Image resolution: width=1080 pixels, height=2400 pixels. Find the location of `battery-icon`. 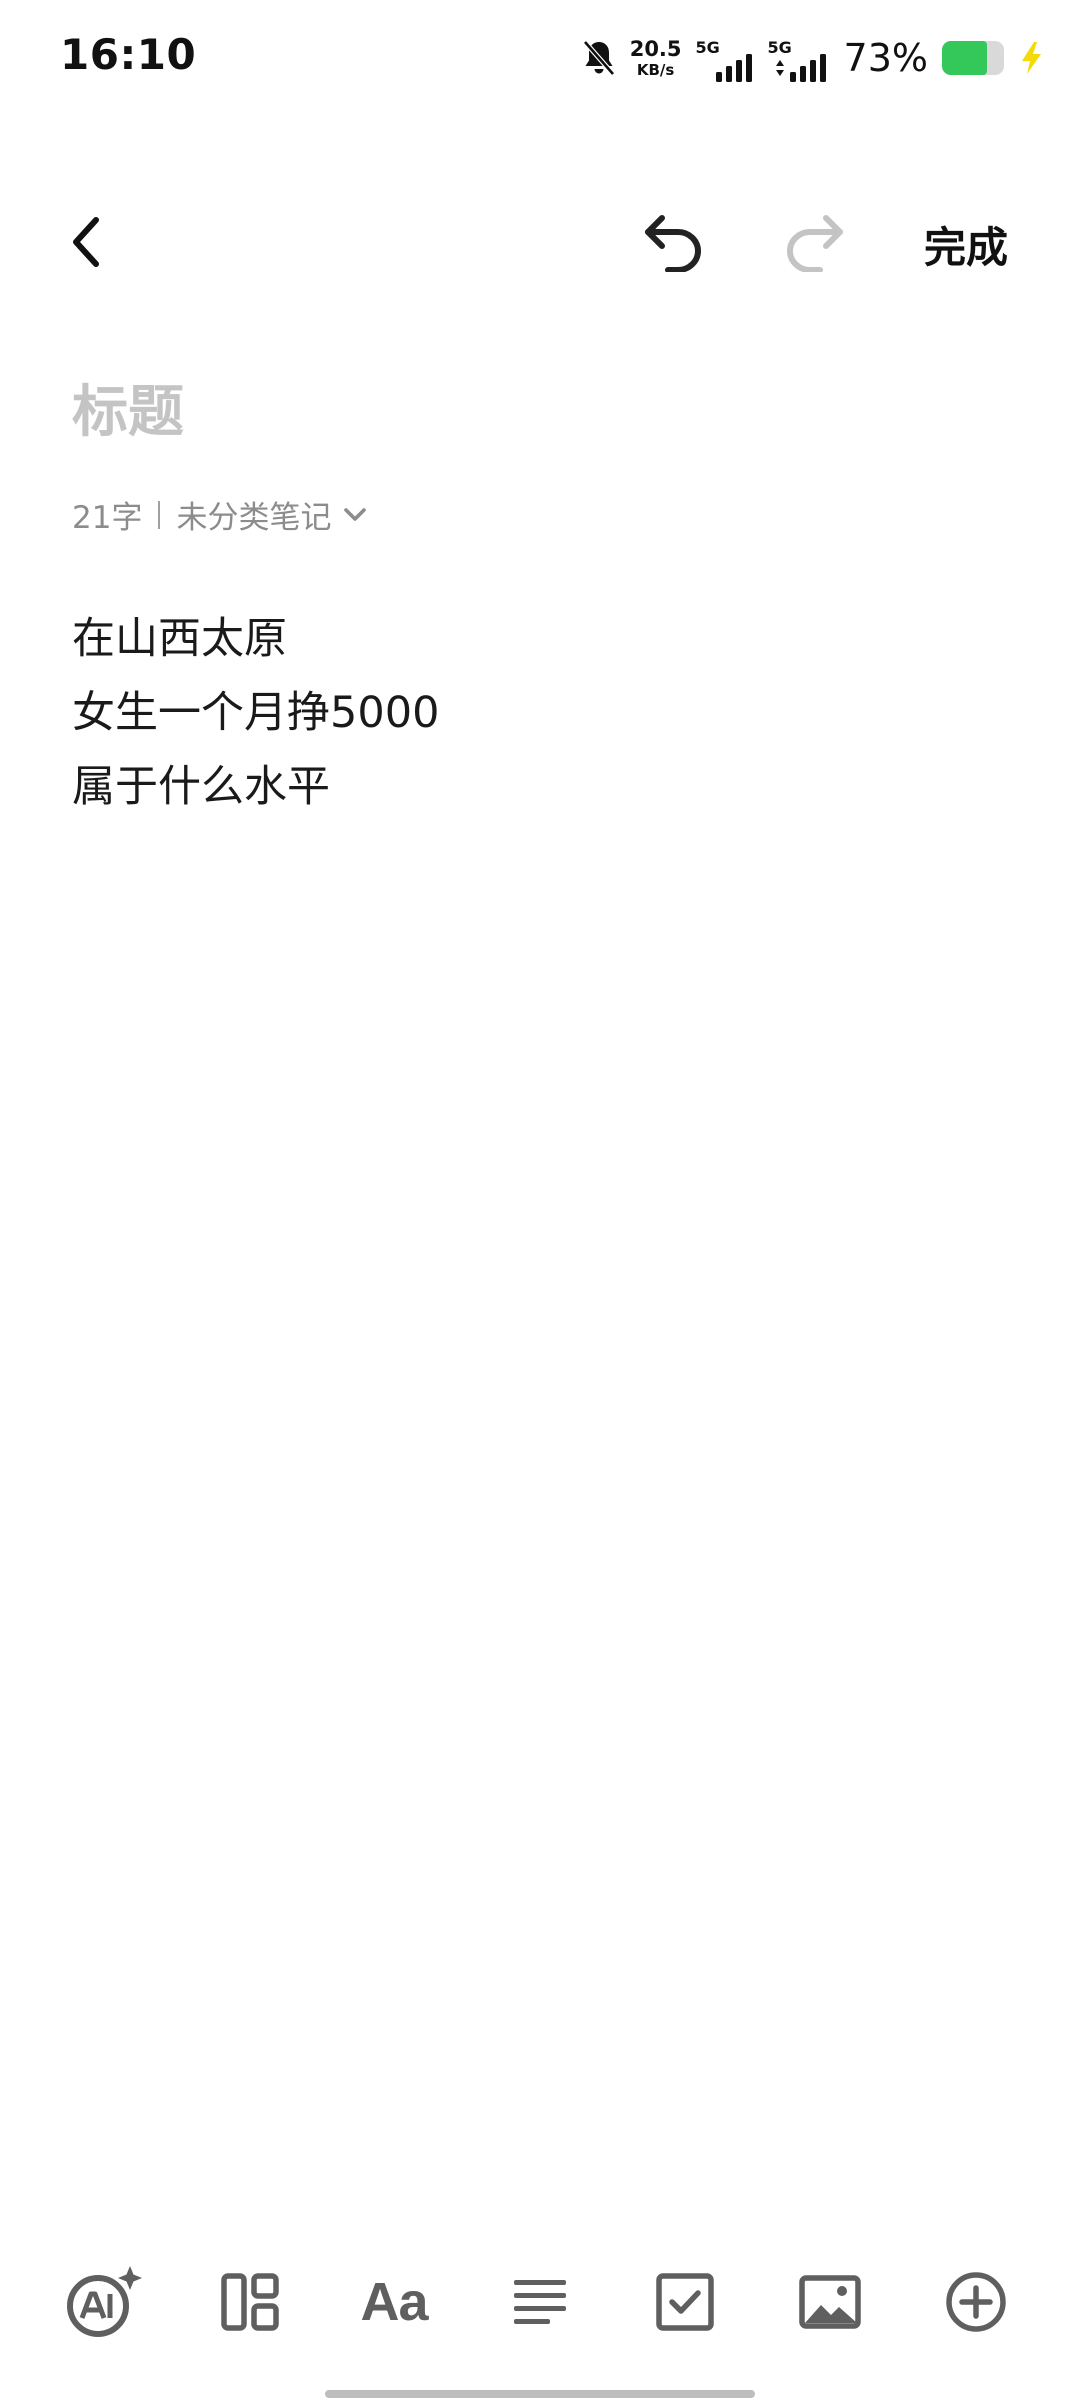

battery-icon is located at coordinates (973, 58).